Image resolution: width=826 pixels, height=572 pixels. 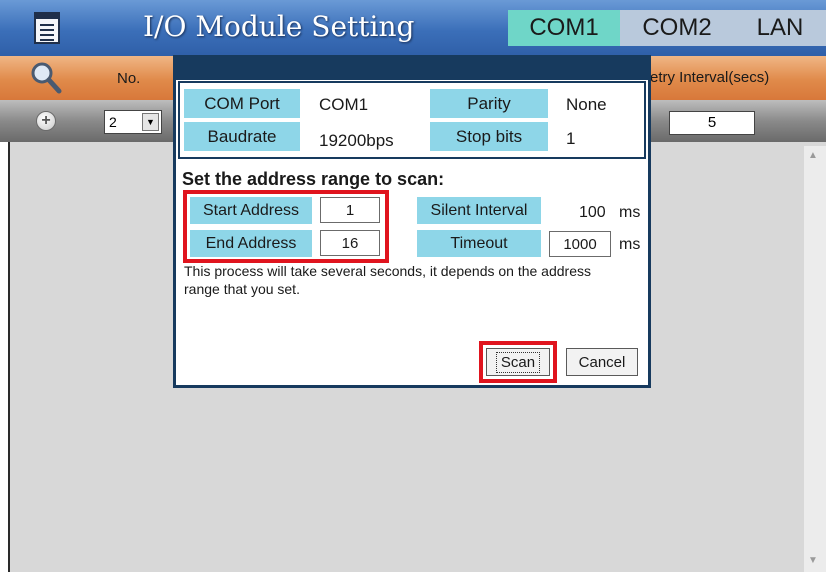 I want to click on parity-label: Parity, so click(x=489, y=103).